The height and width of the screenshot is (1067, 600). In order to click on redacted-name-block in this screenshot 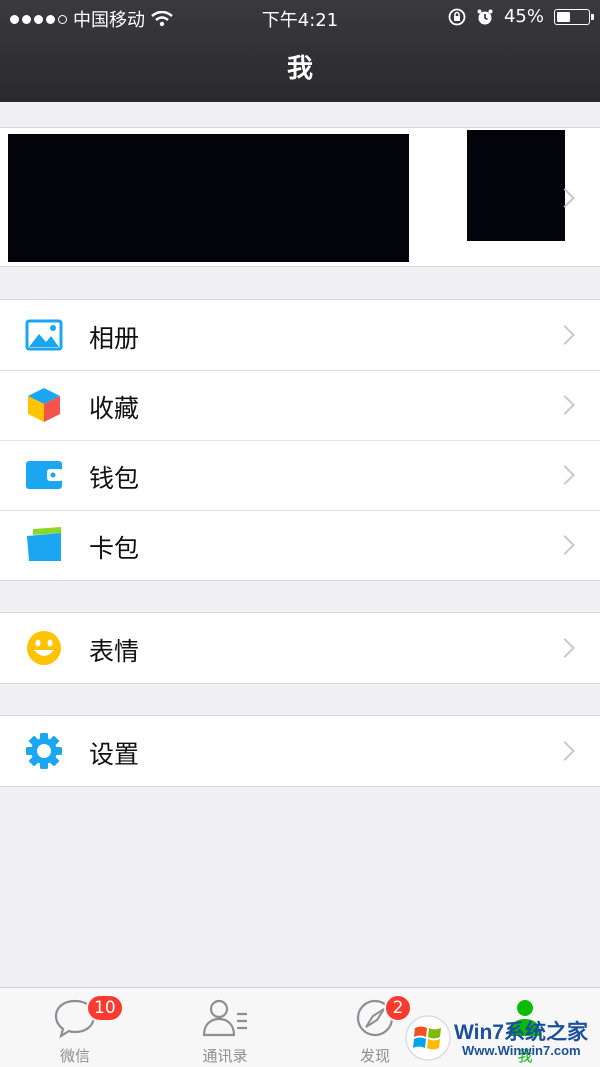, I will do `click(208, 198)`.